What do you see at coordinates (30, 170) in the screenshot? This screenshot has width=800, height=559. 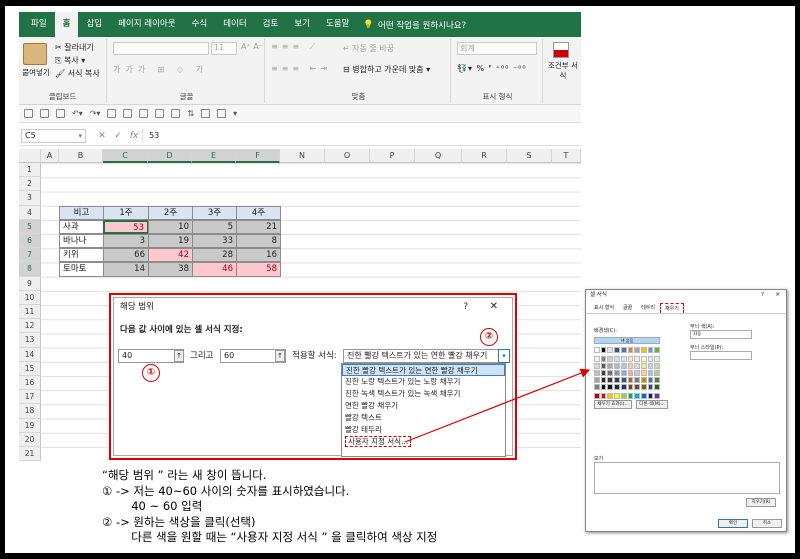 I see `row-header: 1` at bounding box center [30, 170].